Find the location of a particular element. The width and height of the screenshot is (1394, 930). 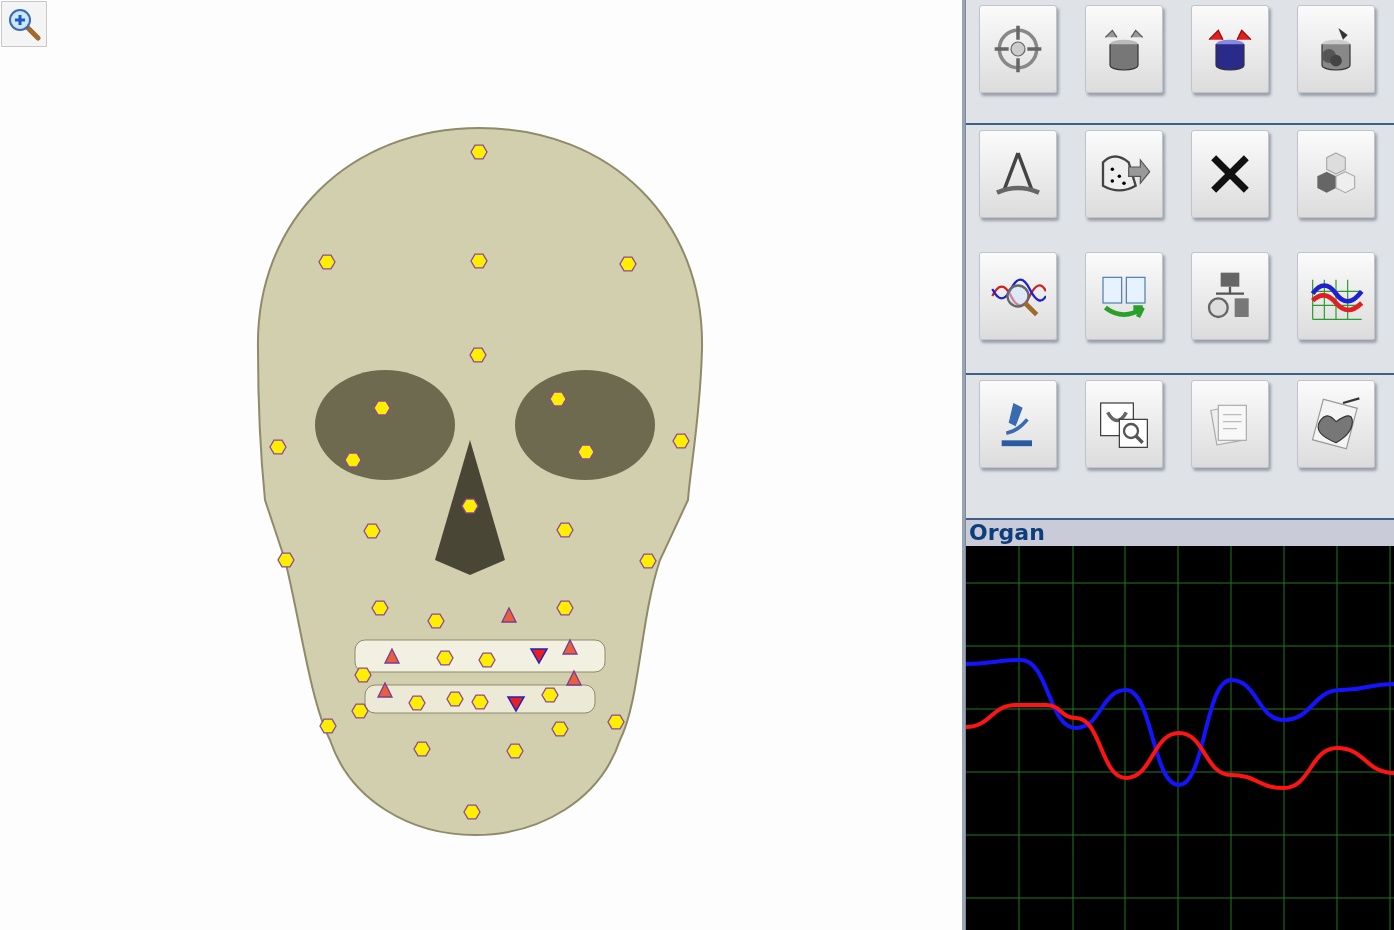

panel-title: Organ is located at coordinates (1180, 533).